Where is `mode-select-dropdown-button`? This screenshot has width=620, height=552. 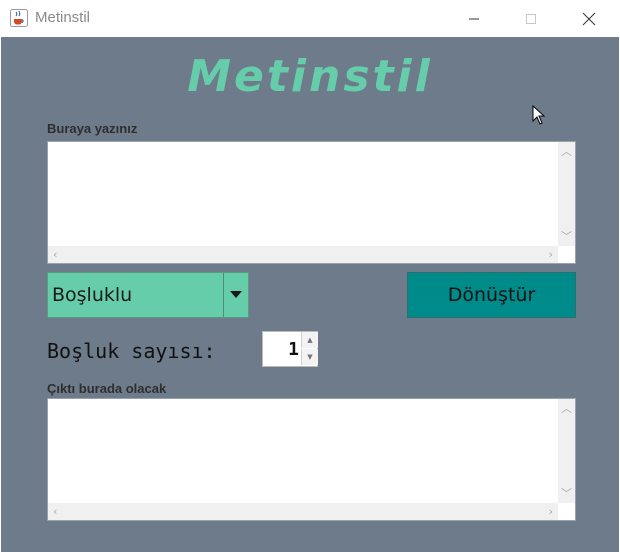
mode-select-dropdown-button is located at coordinates (235, 295).